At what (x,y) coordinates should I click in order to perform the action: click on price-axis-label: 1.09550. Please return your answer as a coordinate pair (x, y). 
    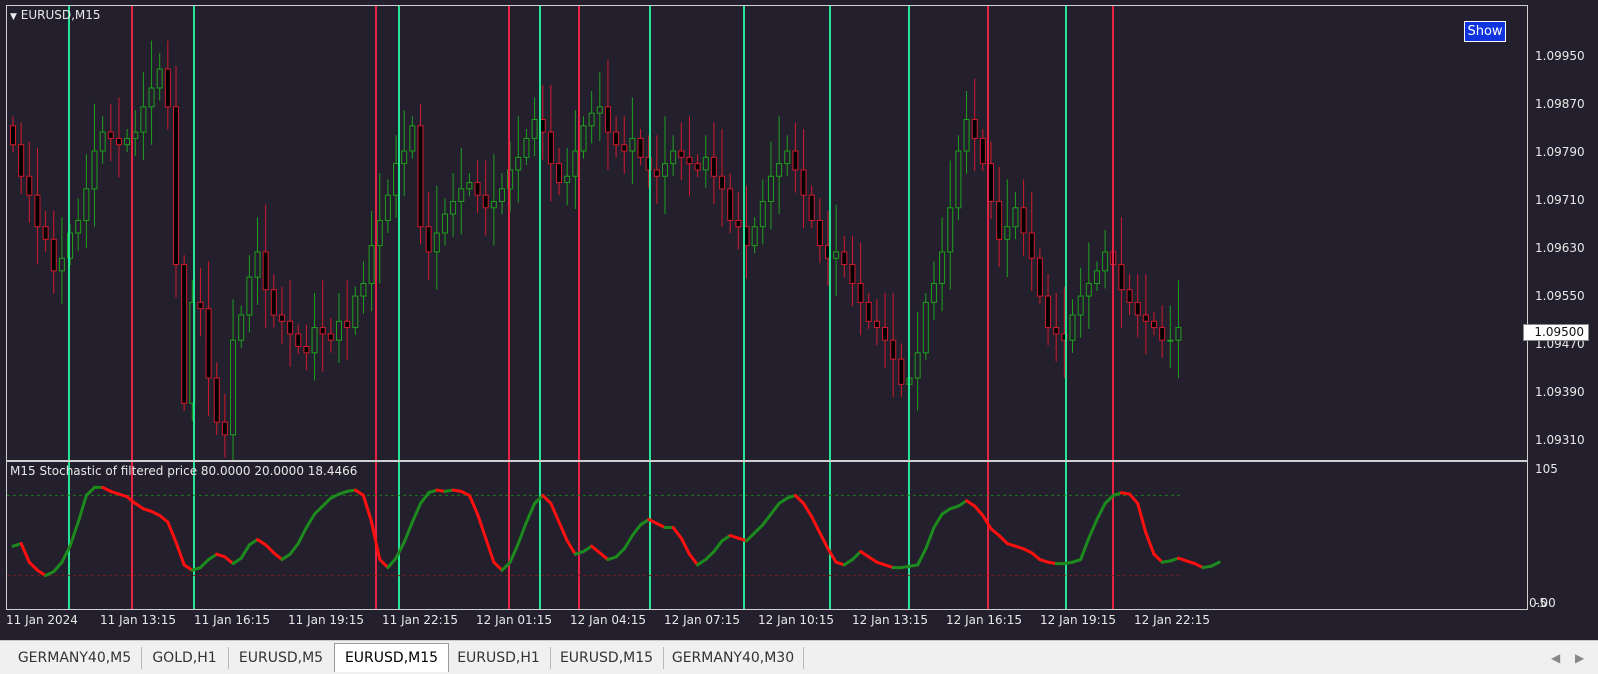
    Looking at the image, I should click on (1560, 296).